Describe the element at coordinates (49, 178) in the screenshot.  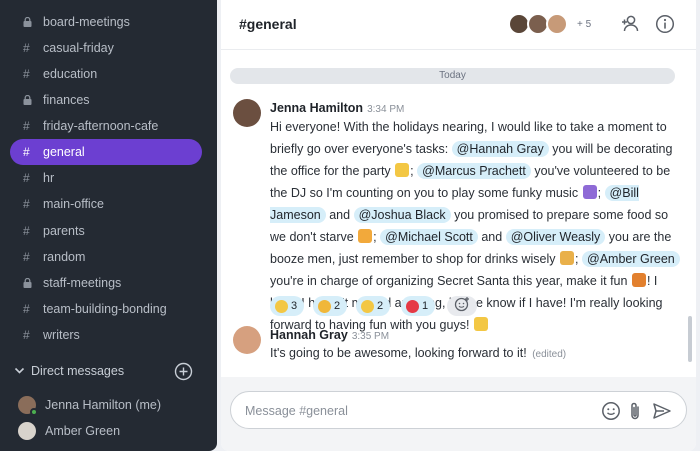
I see `channel-label: hr` at that location.